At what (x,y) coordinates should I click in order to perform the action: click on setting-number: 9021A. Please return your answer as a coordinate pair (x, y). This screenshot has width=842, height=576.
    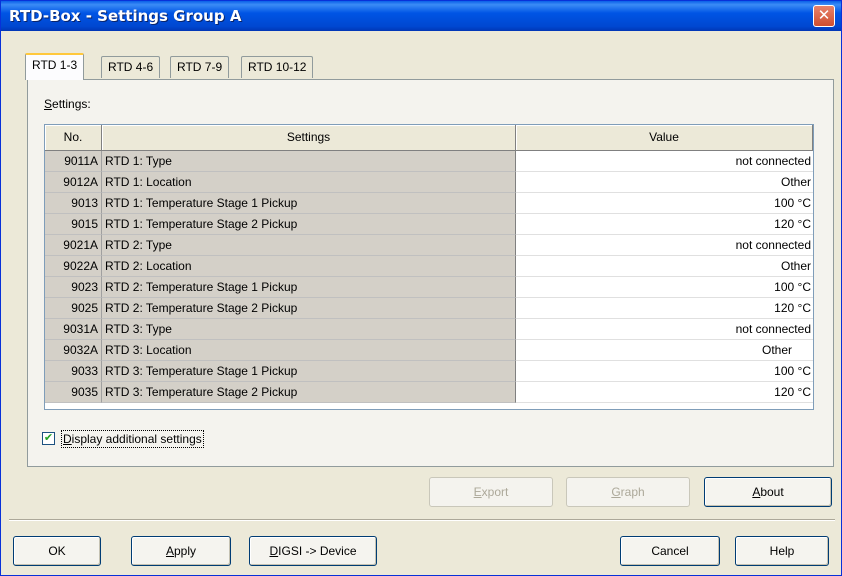
    Looking at the image, I should click on (73, 245).